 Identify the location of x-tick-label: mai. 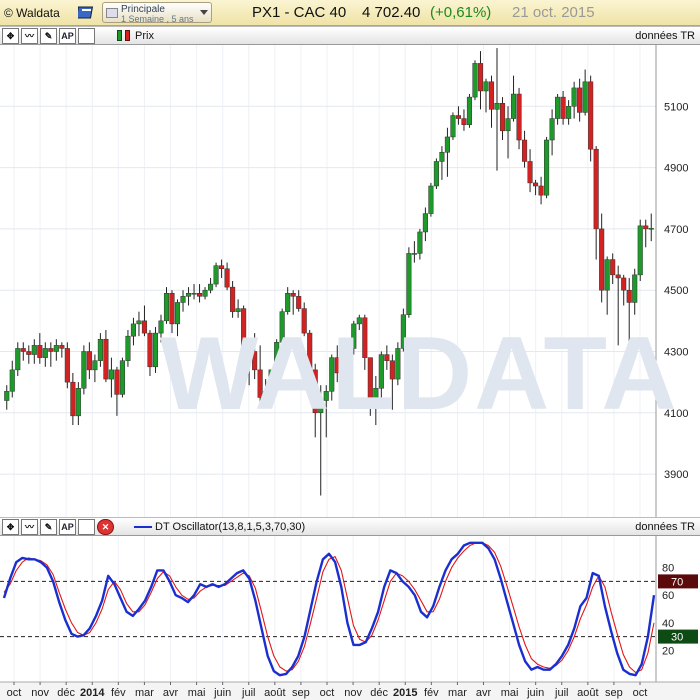
(510, 693).